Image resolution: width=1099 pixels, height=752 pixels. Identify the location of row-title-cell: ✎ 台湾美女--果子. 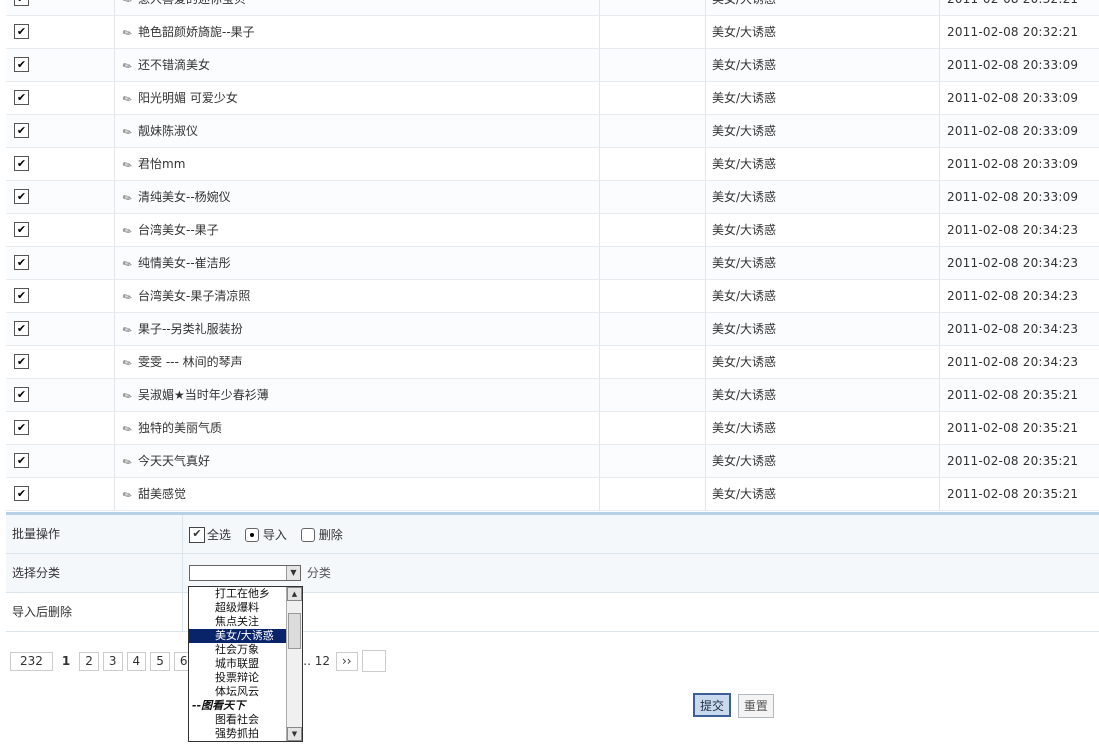
(361, 230).